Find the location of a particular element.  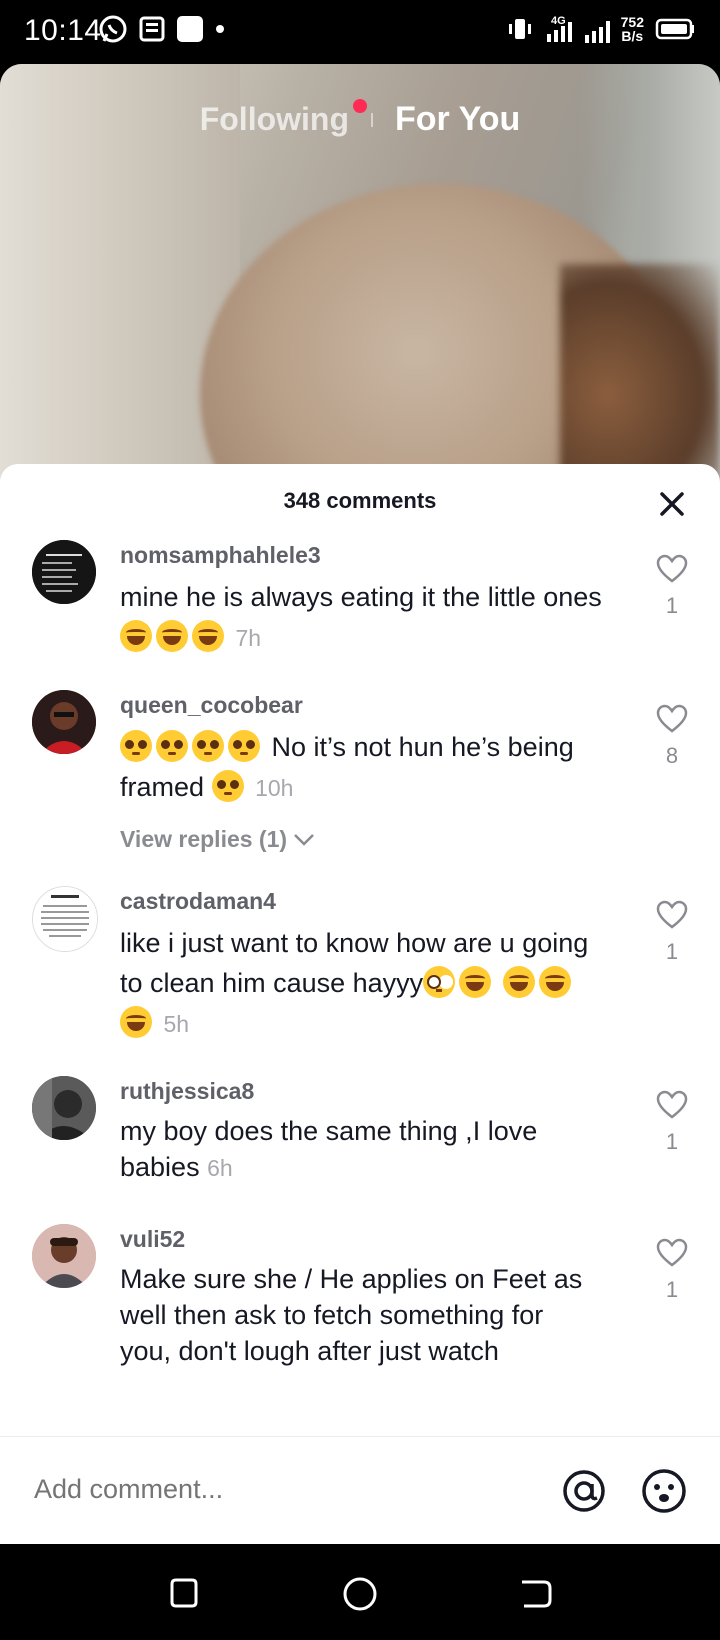

comment-time: 5h is located at coordinates (176, 1024).